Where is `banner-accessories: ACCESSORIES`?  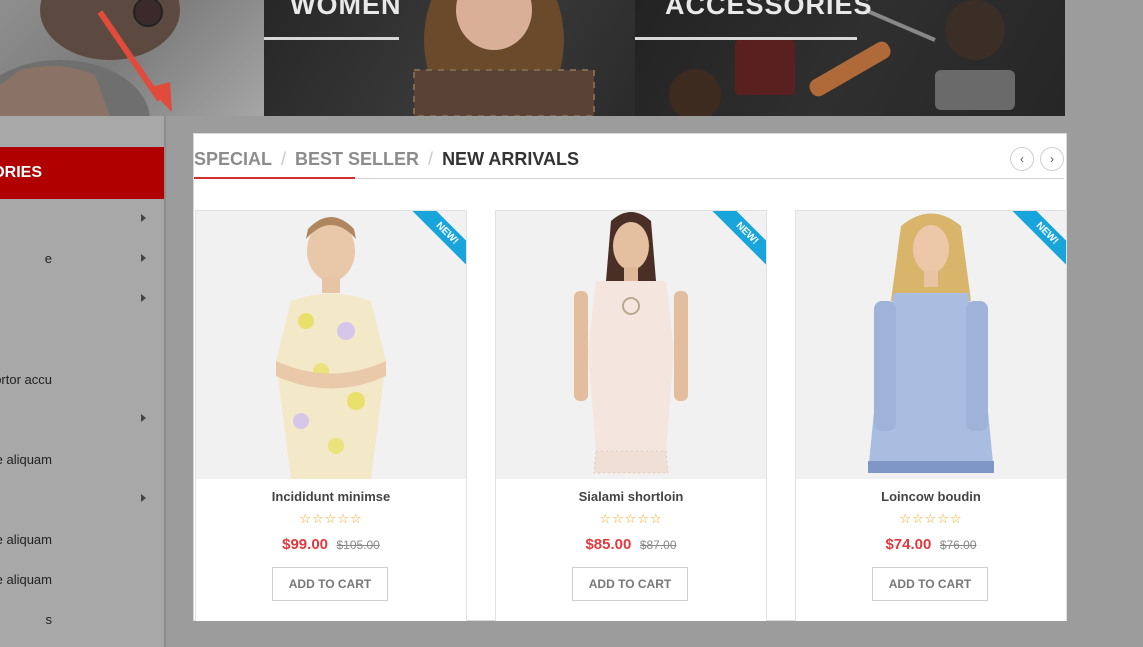 banner-accessories: ACCESSORIES is located at coordinates (850, 58).